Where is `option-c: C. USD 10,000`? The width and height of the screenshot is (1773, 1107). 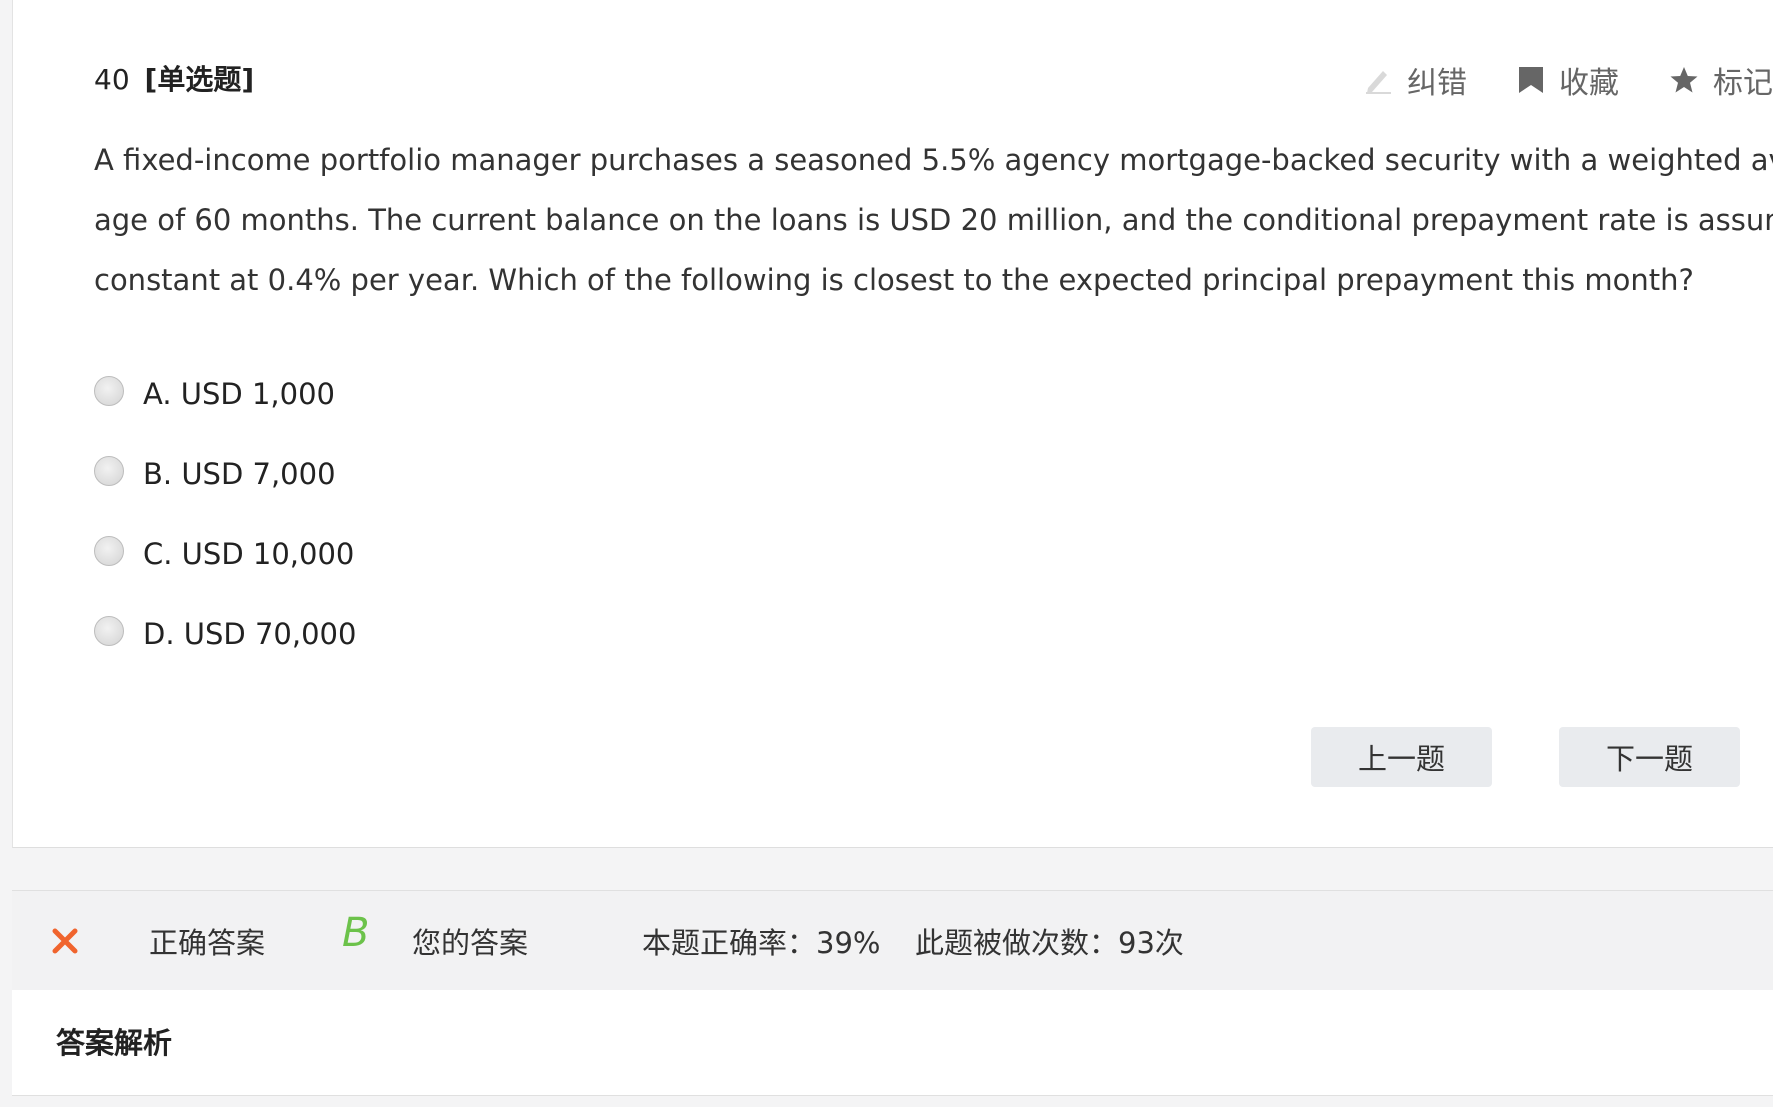 option-c: C. USD 10,000 is located at coordinates (225, 572).